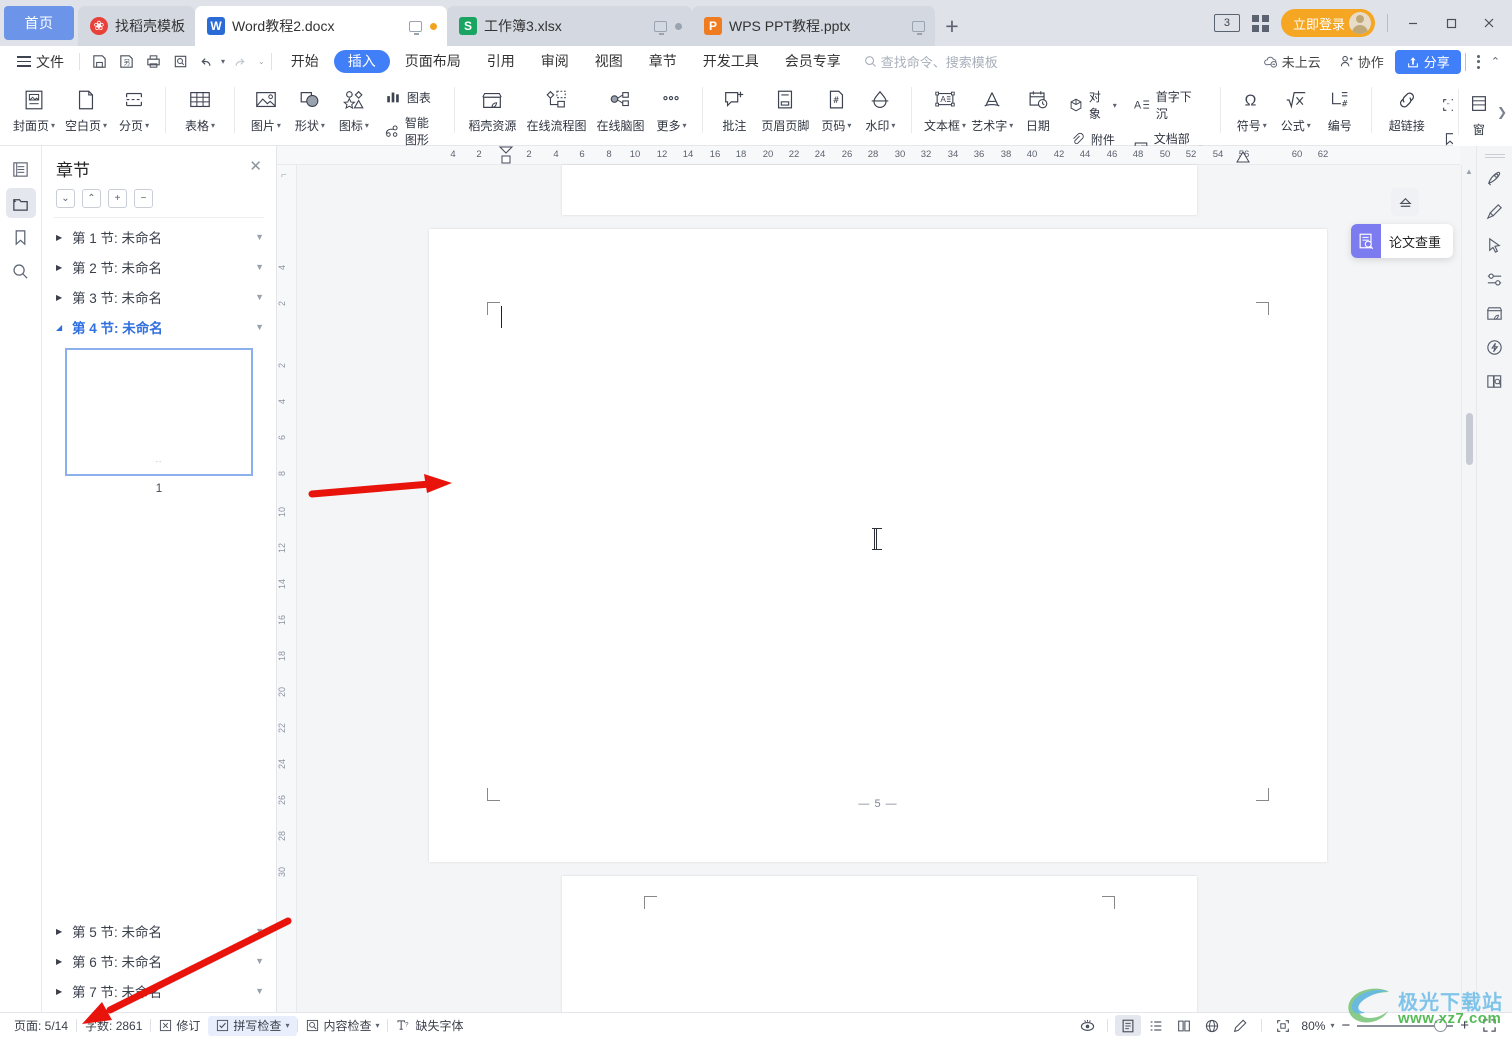 This screenshot has height=1038, width=1512. I want to click on sidebar-item-chapters, so click(20, 203).